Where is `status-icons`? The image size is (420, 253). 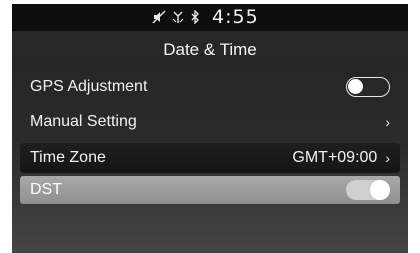 status-icons is located at coordinates (176, 17).